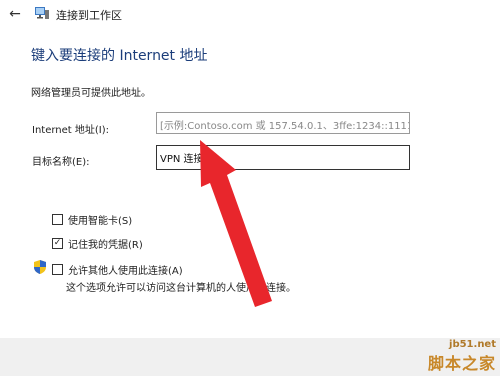 This screenshot has height=376, width=500. I want to click on back-button: ←, so click(15, 14).